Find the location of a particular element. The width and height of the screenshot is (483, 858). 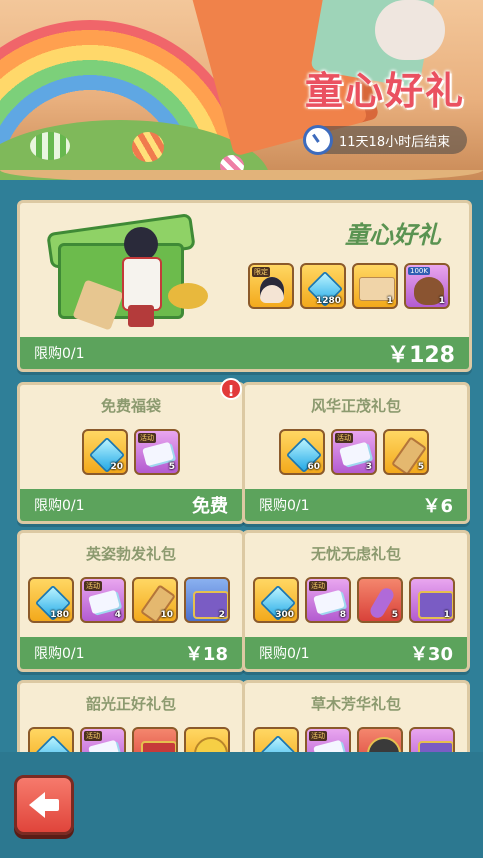

reward-diamond: 20 is located at coordinates (105, 452).